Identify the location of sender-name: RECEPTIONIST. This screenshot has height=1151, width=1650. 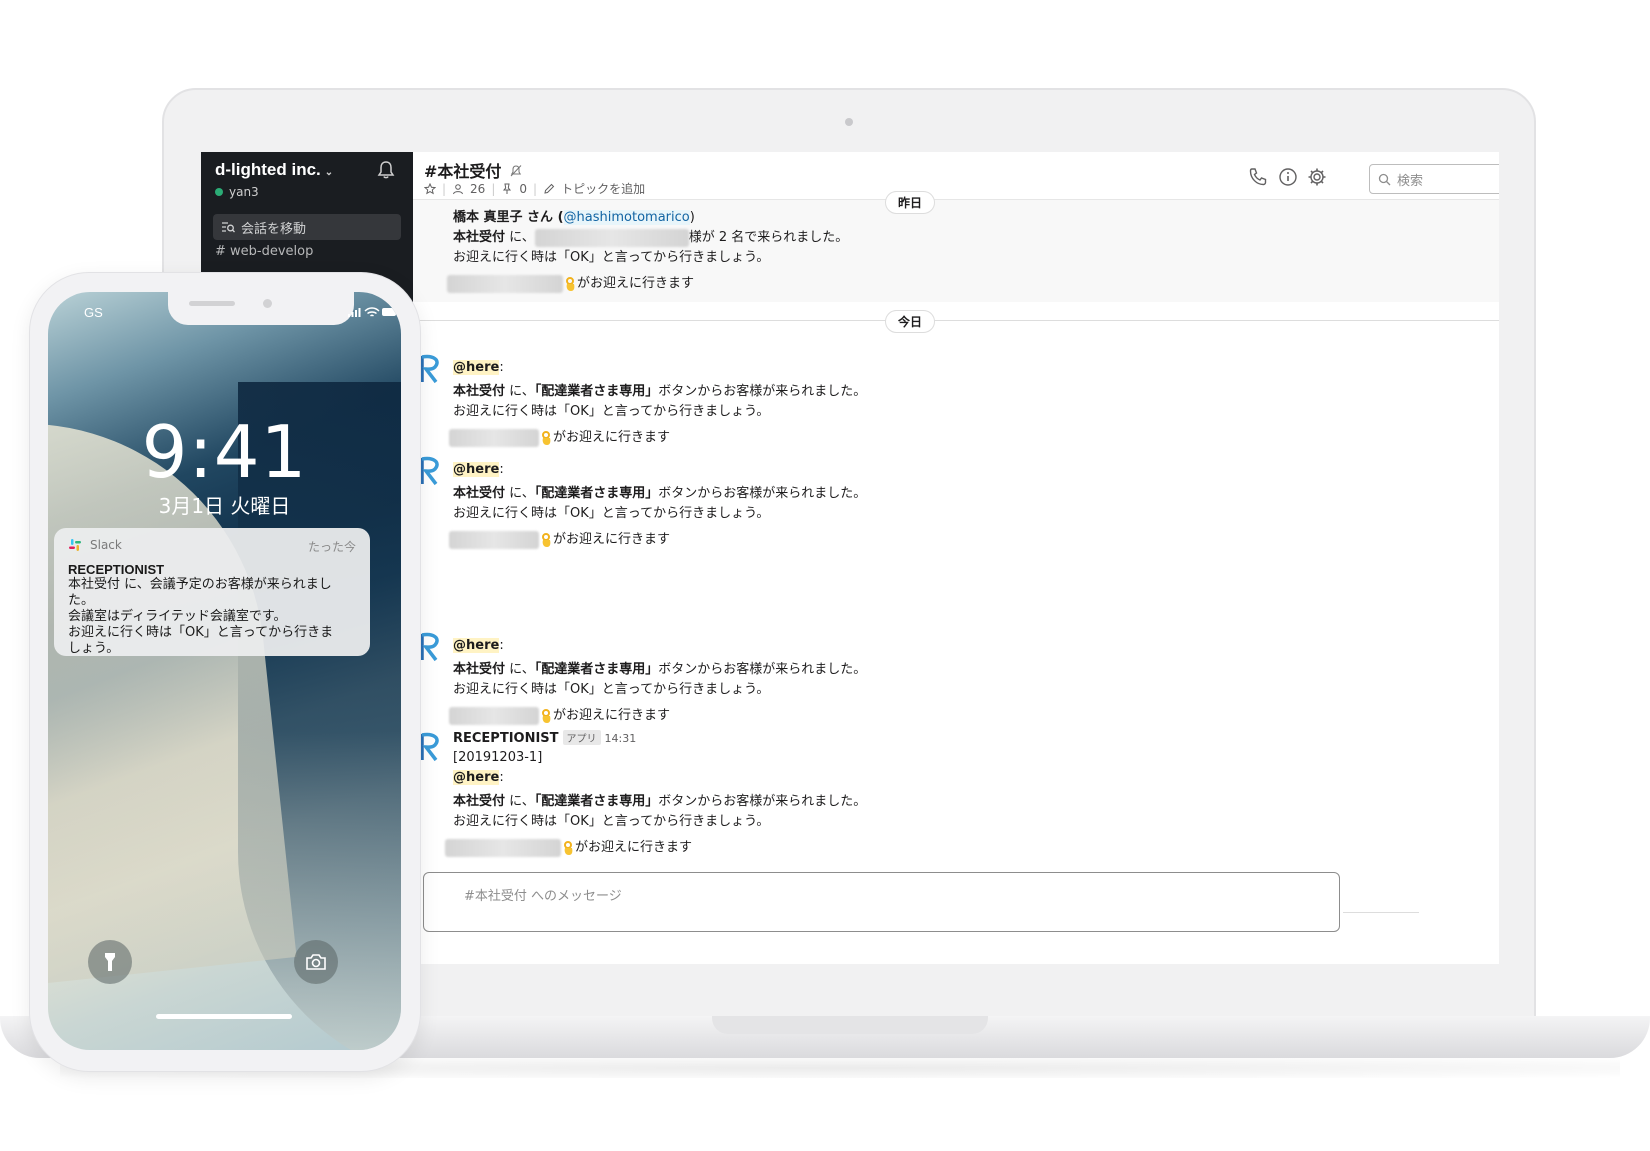
(506, 738).